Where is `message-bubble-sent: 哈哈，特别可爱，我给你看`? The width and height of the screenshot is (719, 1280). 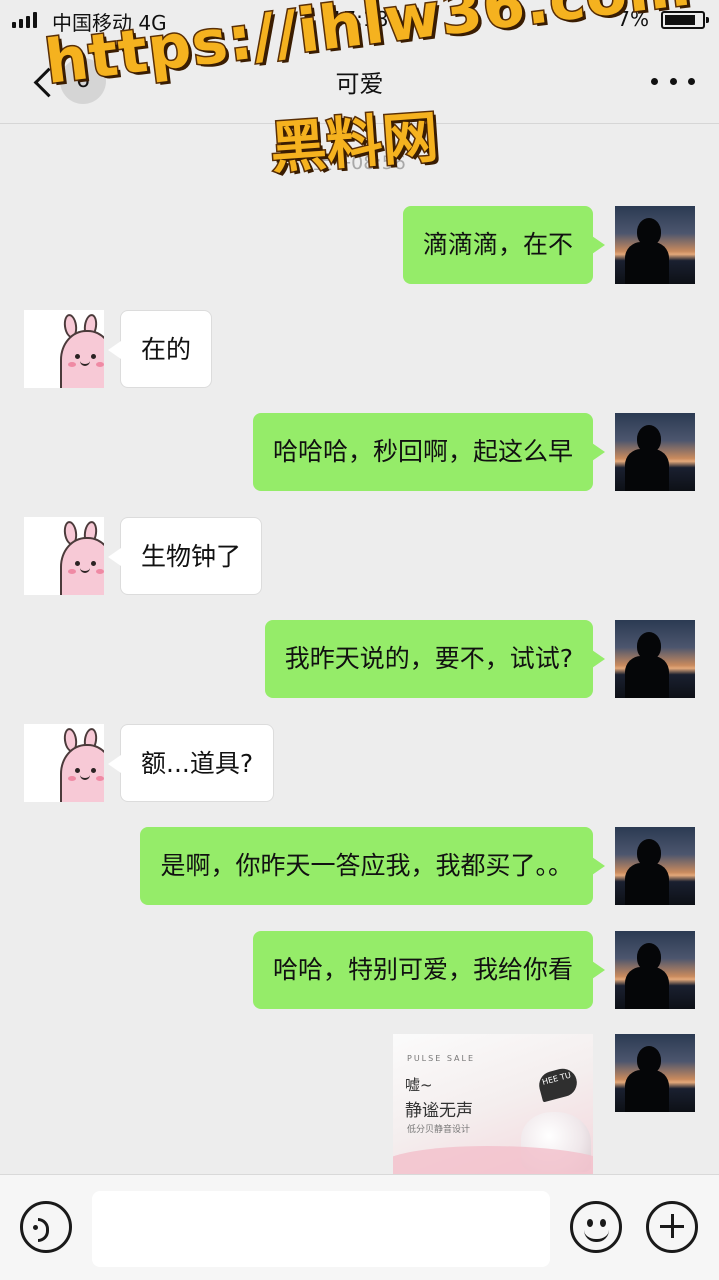
message-bubble-sent: 哈哈，特别可爱，我给你看 is located at coordinates (429, 970).